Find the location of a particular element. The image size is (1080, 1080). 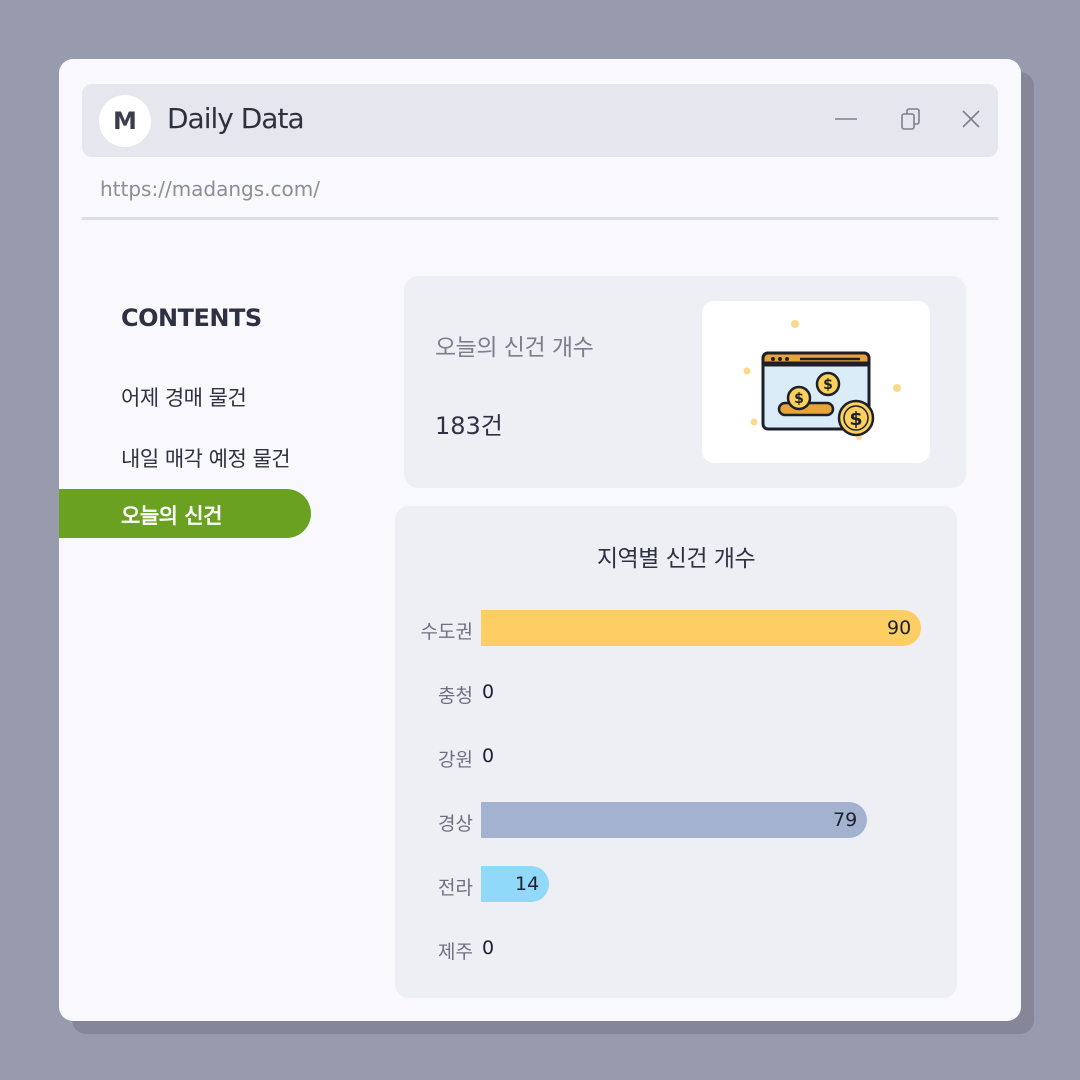

sidebar-item-yesterday-auction: 어제 경매 물건 is located at coordinates (184, 397).